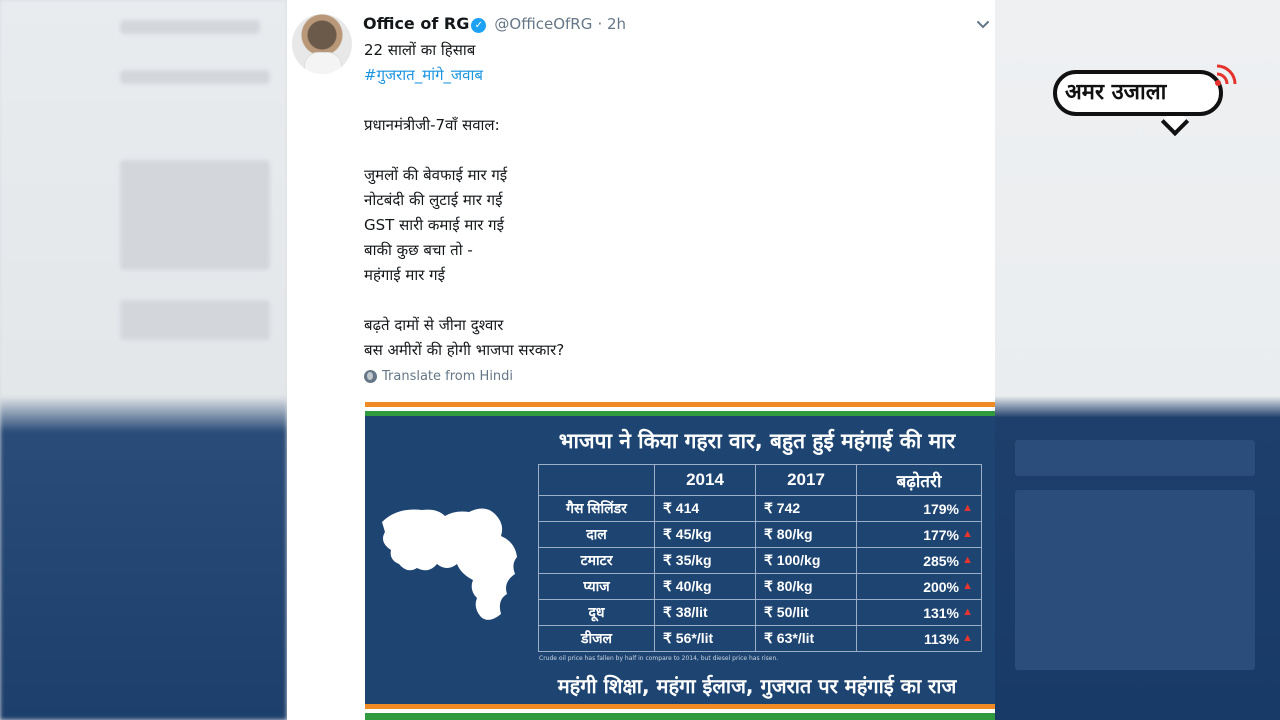  I want to click on item-name: डीजल, so click(596, 638).